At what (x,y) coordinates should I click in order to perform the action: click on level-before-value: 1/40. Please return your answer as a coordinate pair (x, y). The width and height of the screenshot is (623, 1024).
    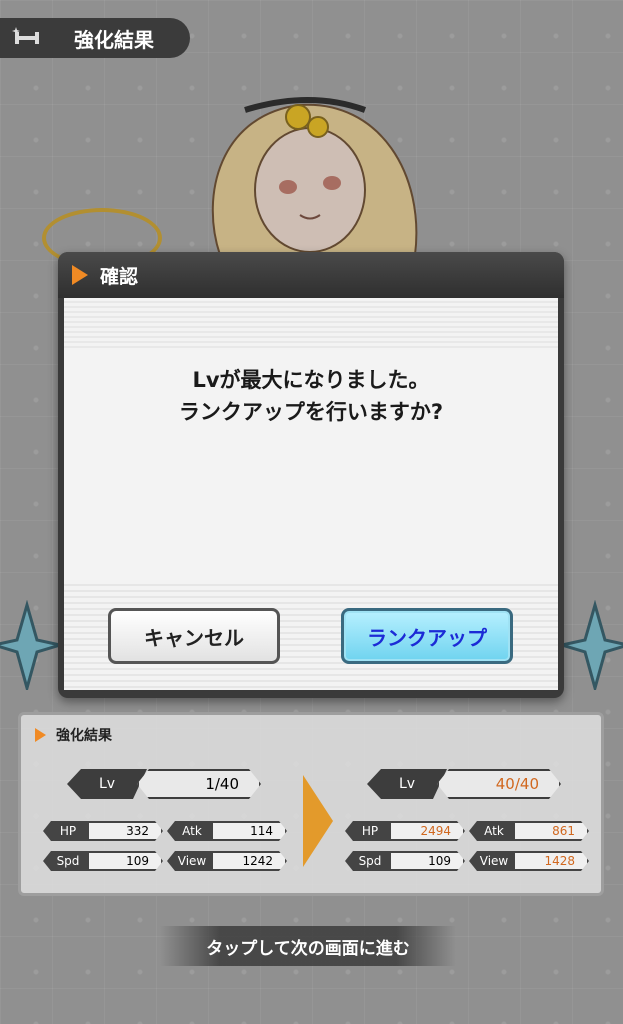
    Looking at the image, I should click on (199, 784).